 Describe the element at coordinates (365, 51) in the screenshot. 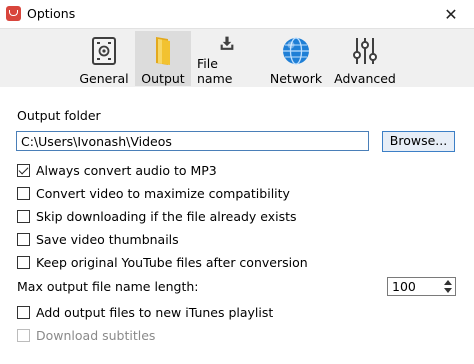

I see `sliders-icon` at that location.